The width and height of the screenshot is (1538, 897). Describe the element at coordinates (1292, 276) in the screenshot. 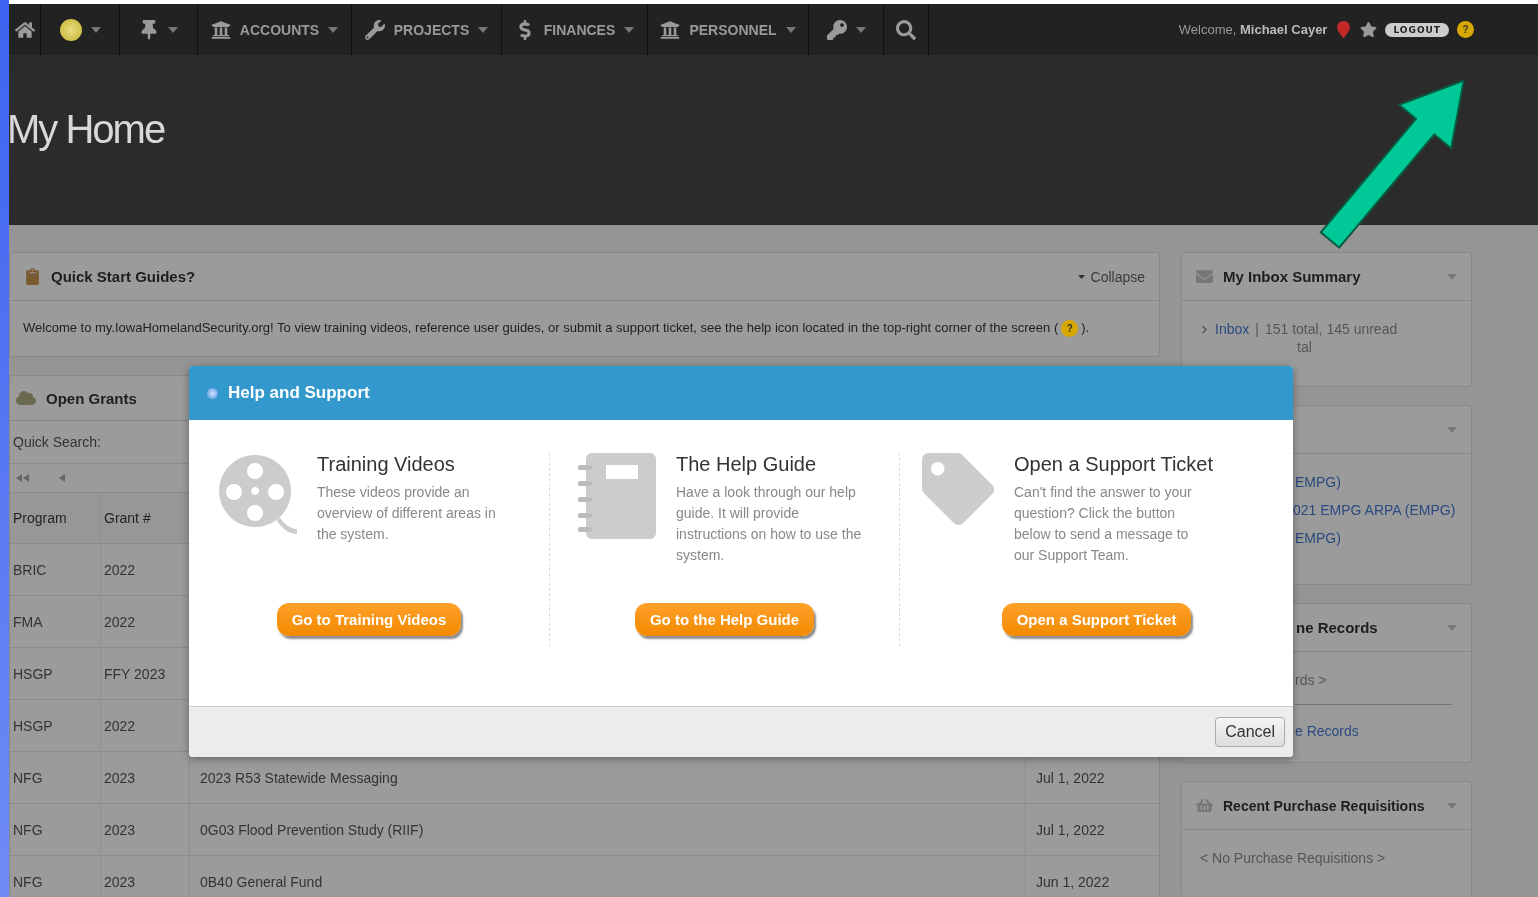

I see `panel-title: My Inbox Summary` at that location.